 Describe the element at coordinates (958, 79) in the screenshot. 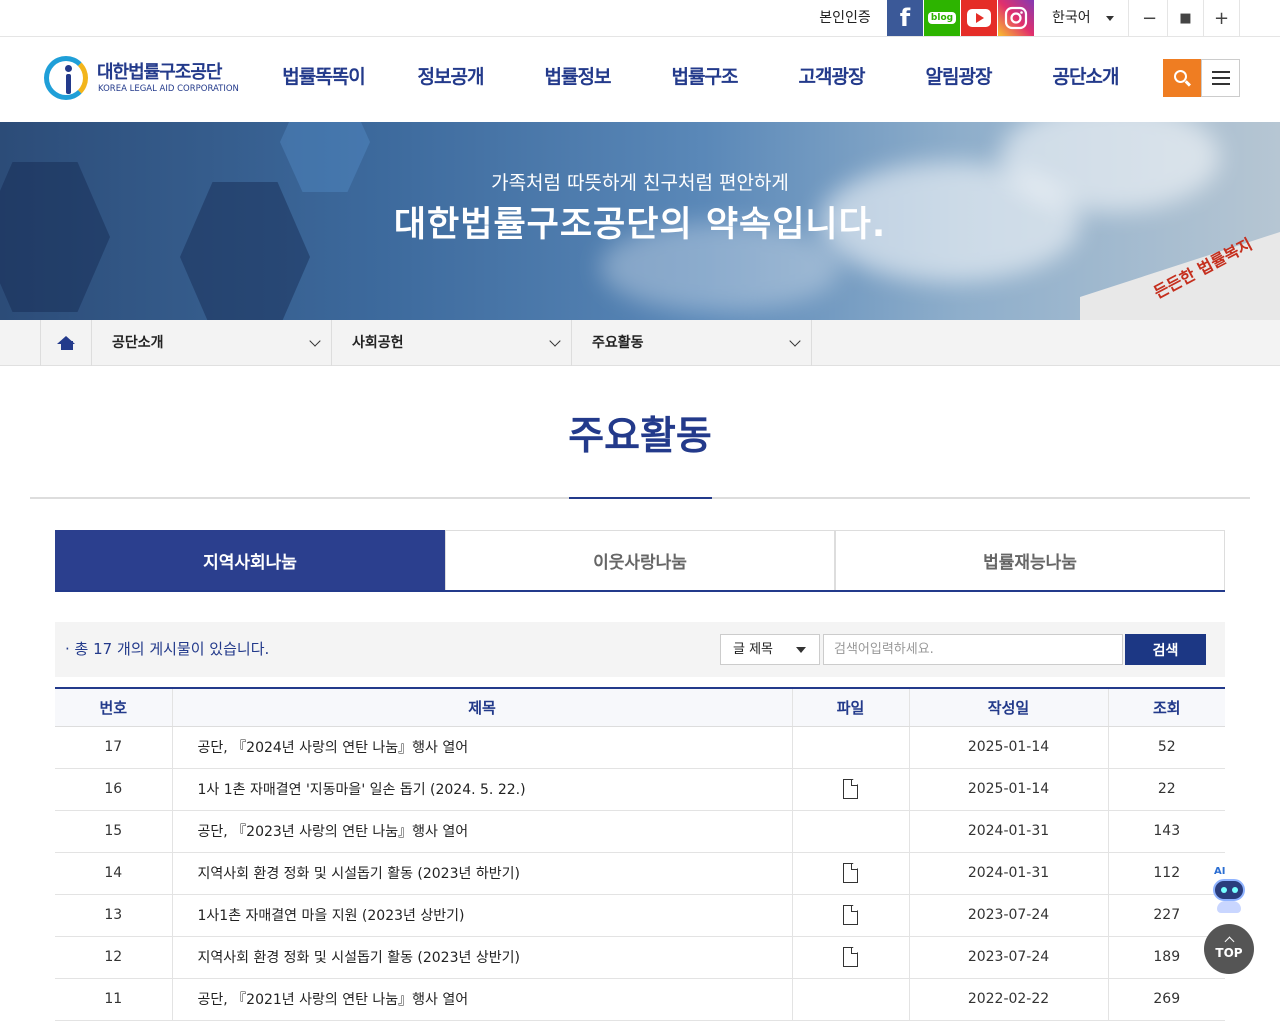

I see `nav-item-notice-plaza: 알림광장` at that location.